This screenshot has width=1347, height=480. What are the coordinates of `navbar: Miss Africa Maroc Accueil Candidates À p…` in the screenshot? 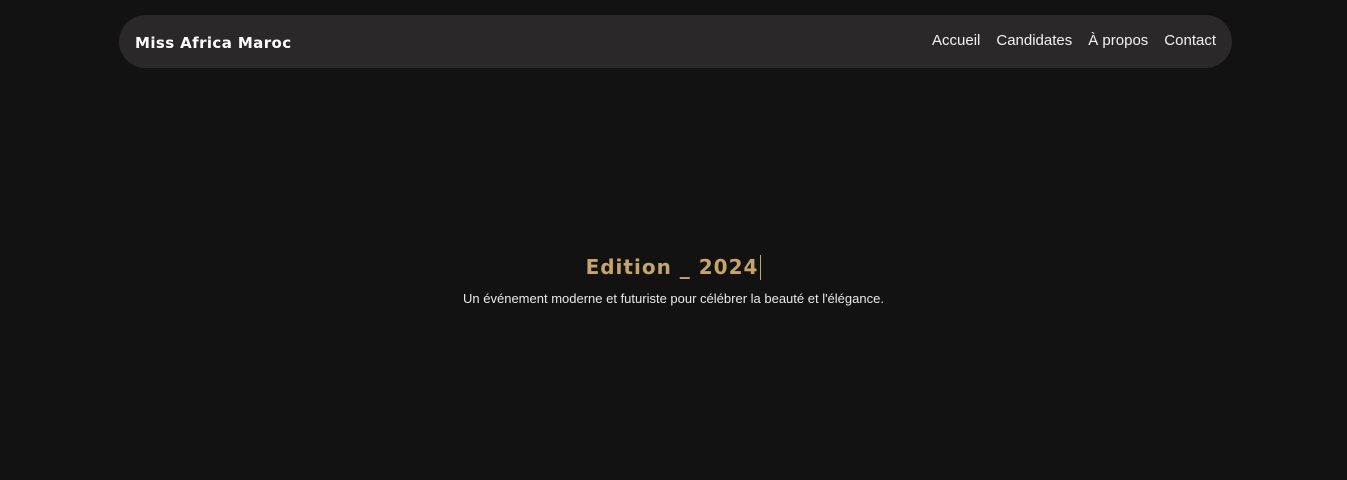 It's located at (675, 41).